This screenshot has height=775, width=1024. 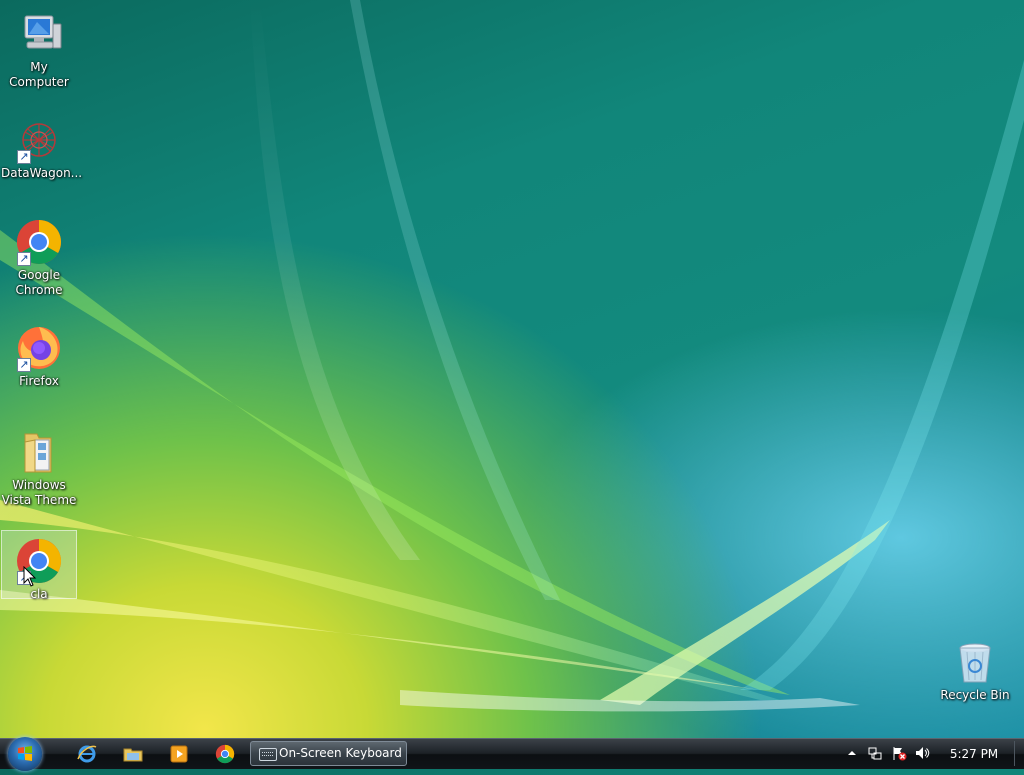 What do you see at coordinates (87, 754) in the screenshot?
I see `internet-explorer-icon` at bounding box center [87, 754].